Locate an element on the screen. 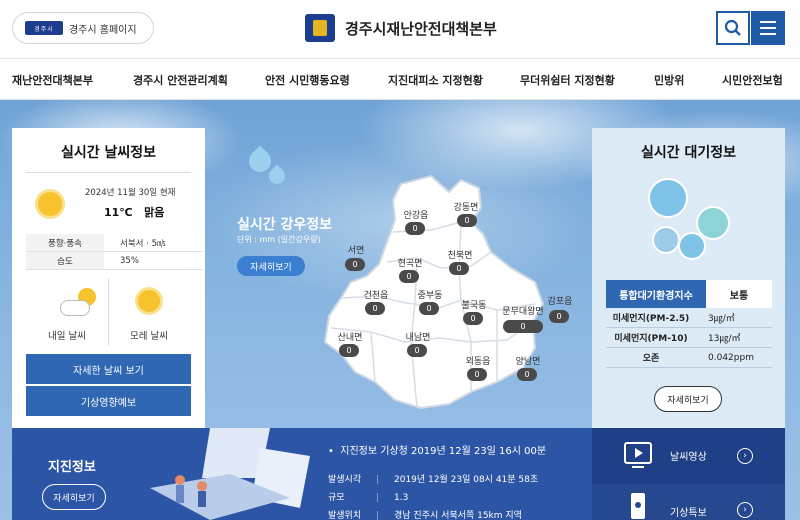 The width and height of the screenshot is (800, 520). air-row-key: 오존 is located at coordinates (651, 359).